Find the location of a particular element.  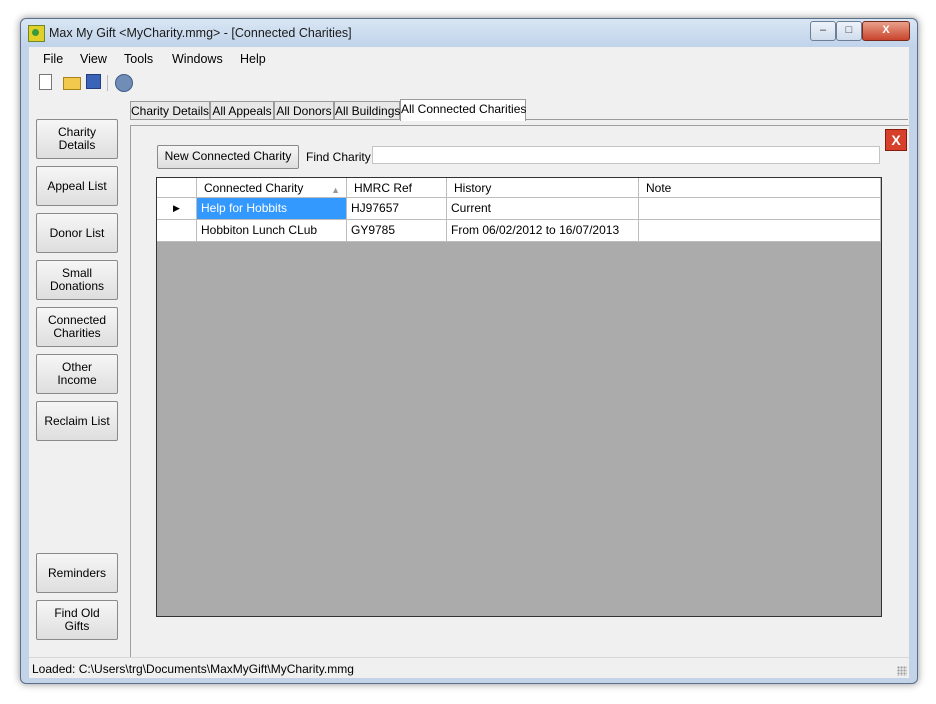

sort-ascending-icon: ▲ is located at coordinates (335, 190).